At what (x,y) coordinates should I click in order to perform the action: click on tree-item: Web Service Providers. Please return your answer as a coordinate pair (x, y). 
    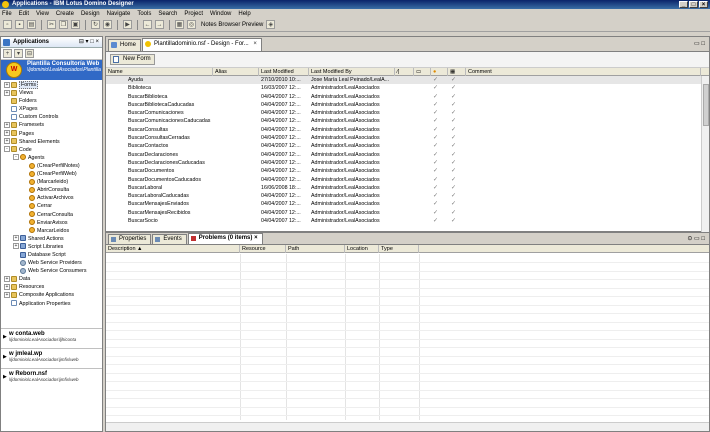
    Looking at the image, I should click on (51, 263).